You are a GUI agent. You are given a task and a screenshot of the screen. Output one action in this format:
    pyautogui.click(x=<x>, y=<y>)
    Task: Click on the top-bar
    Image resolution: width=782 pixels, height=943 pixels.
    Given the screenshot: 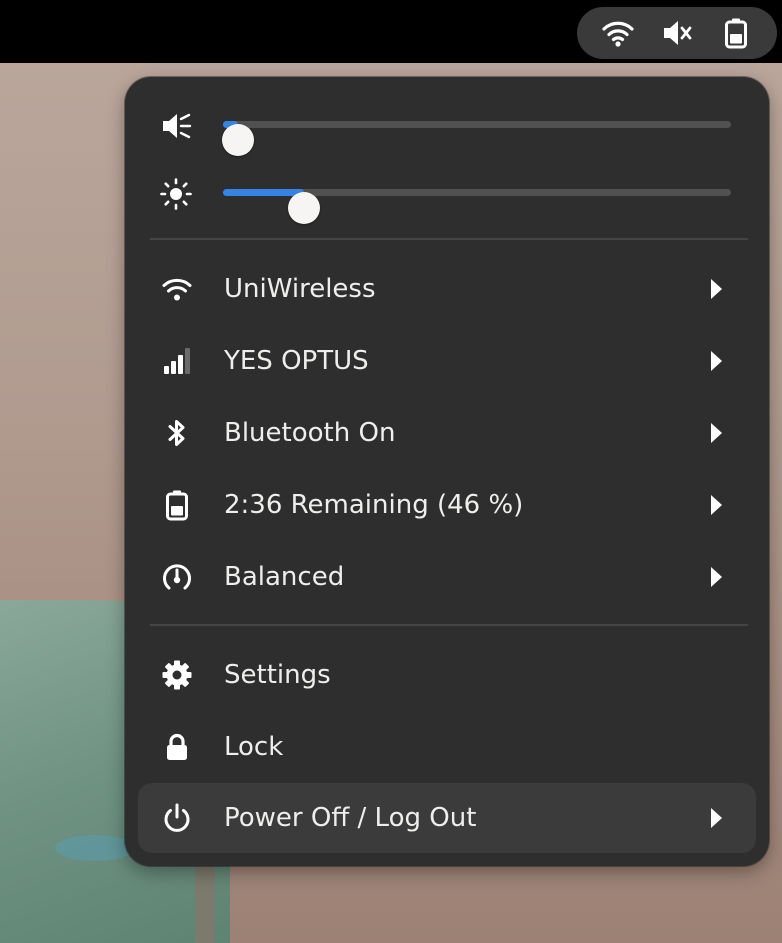 What is the action you would take?
    pyautogui.click(x=391, y=31)
    